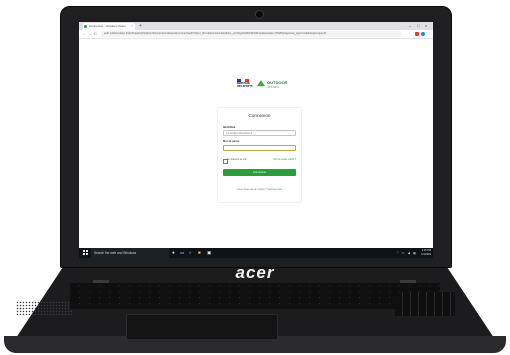 The image size is (510, 355). I want to click on extension-icon, so click(417, 34).